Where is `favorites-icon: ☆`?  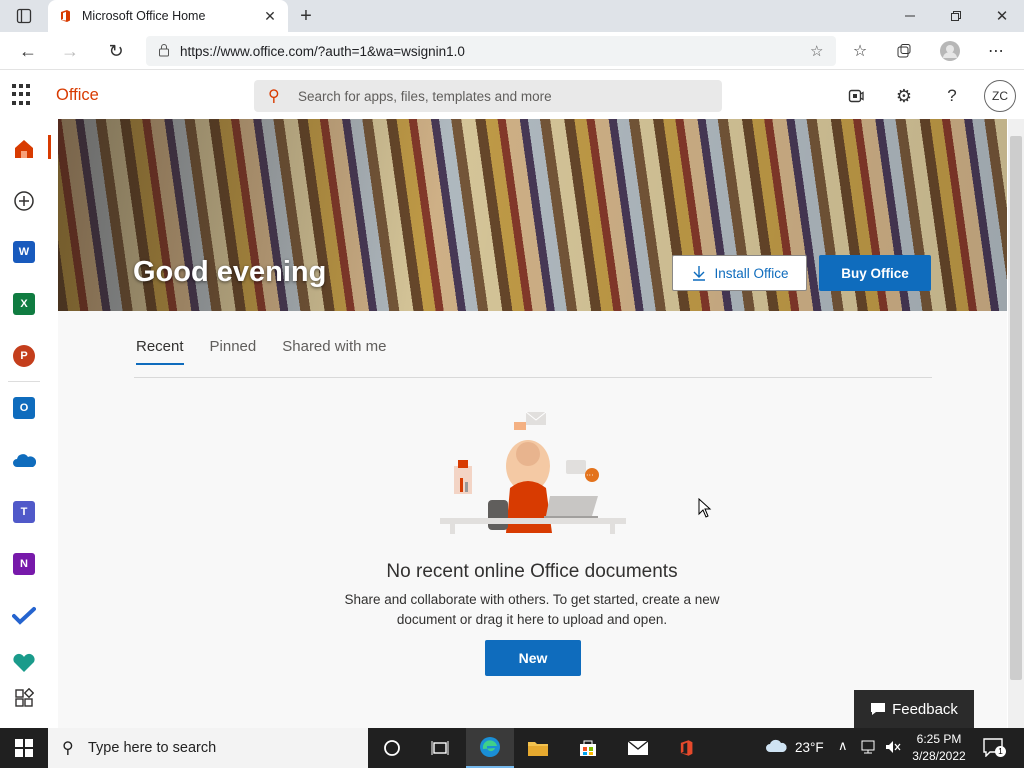 favorites-icon: ☆ is located at coordinates (860, 51).